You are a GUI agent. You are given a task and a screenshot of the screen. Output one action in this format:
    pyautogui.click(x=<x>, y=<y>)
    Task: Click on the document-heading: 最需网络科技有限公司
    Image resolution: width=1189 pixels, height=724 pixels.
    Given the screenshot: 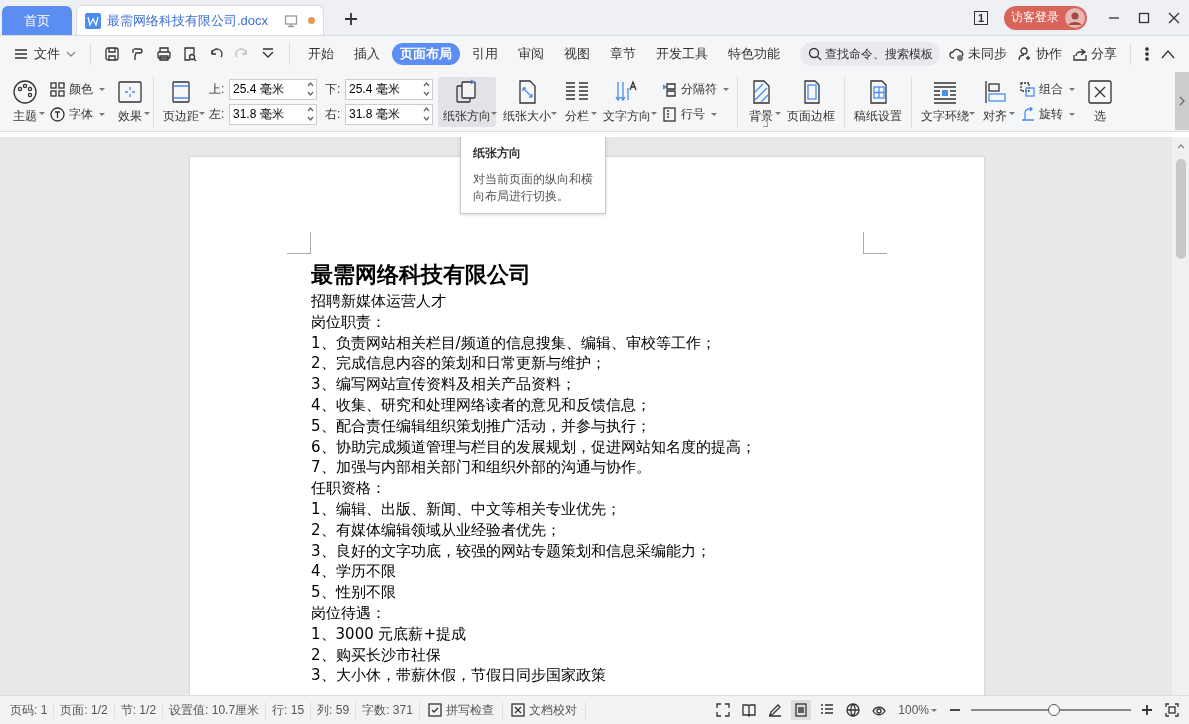 What is the action you would take?
    pyautogui.click(x=421, y=275)
    